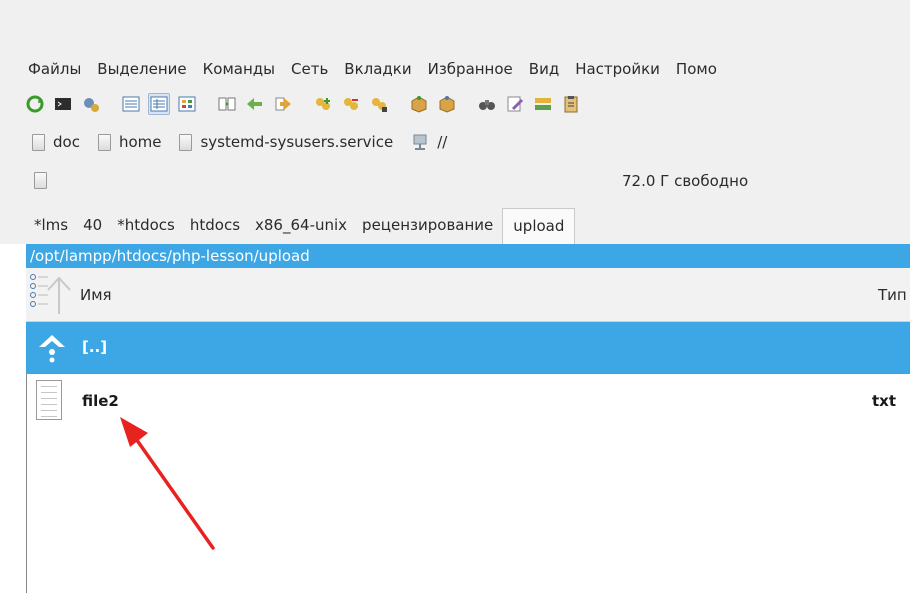 This screenshot has height=593, width=910. I want to click on file-name: file2, so click(100, 401).